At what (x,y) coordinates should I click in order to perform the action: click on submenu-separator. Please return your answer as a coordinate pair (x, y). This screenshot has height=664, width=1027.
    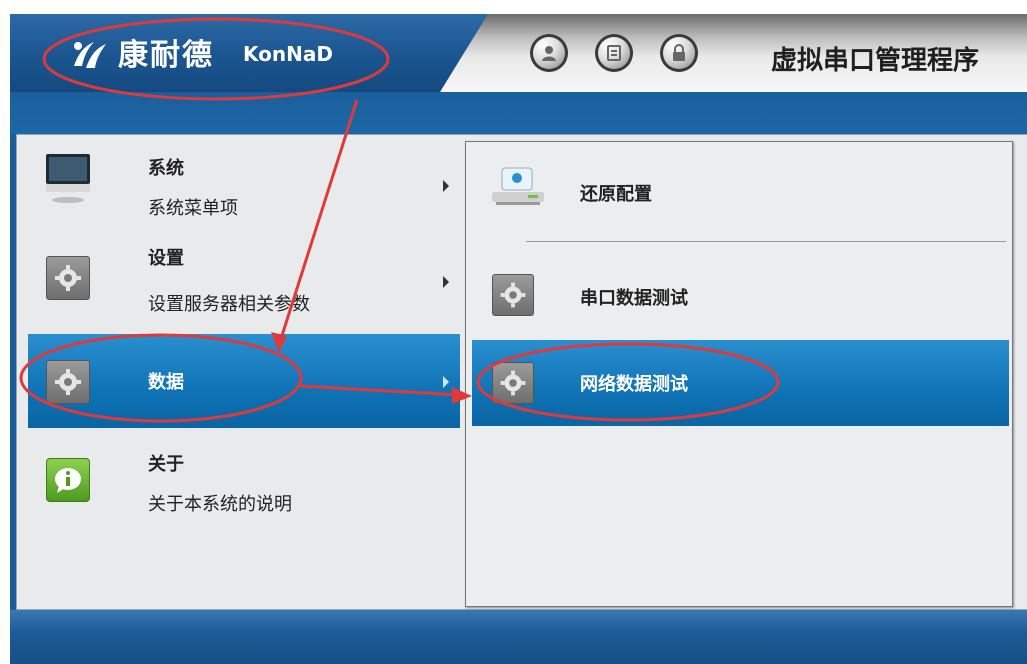
    Looking at the image, I should click on (766, 241).